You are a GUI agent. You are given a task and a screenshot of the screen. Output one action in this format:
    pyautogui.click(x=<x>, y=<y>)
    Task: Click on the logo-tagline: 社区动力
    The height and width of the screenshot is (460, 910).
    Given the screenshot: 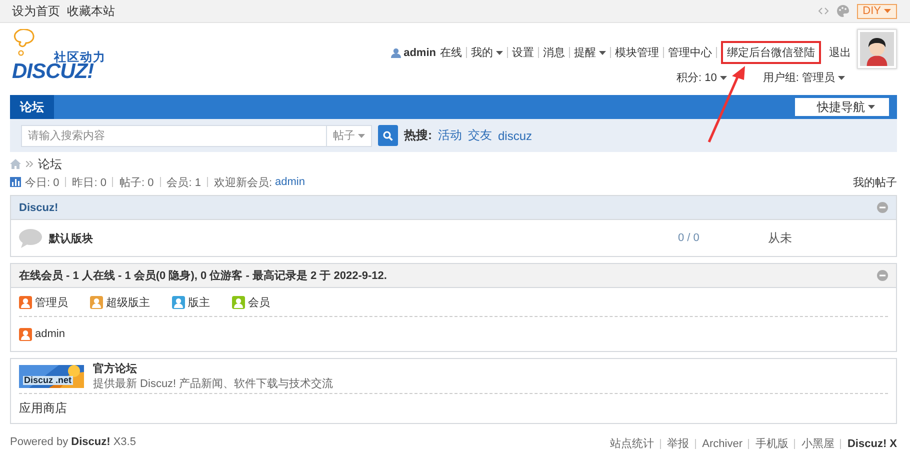 What is the action you would take?
    pyautogui.click(x=80, y=56)
    